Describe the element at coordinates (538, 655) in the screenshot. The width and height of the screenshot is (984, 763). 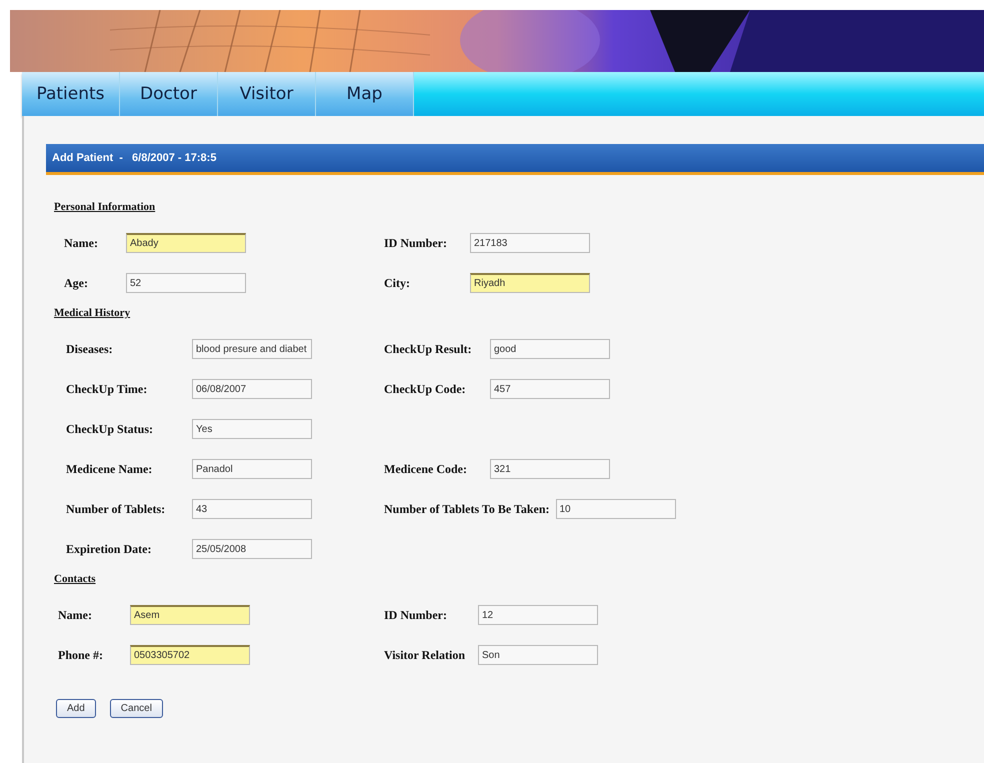
I see `input-field: Son` at that location.